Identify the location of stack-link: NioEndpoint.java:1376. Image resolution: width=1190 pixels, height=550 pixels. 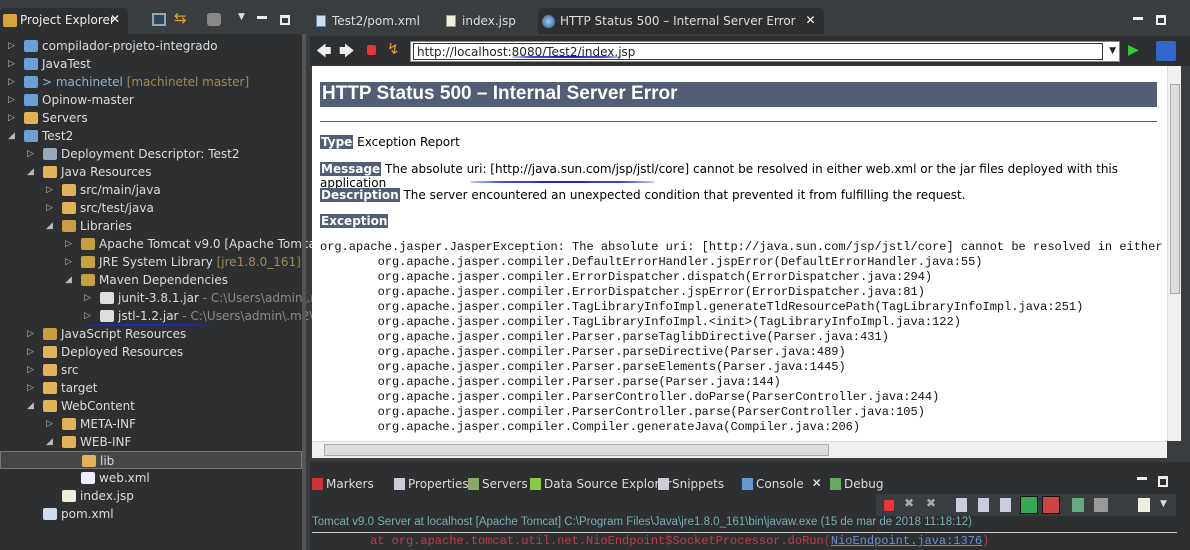
(906, 541).